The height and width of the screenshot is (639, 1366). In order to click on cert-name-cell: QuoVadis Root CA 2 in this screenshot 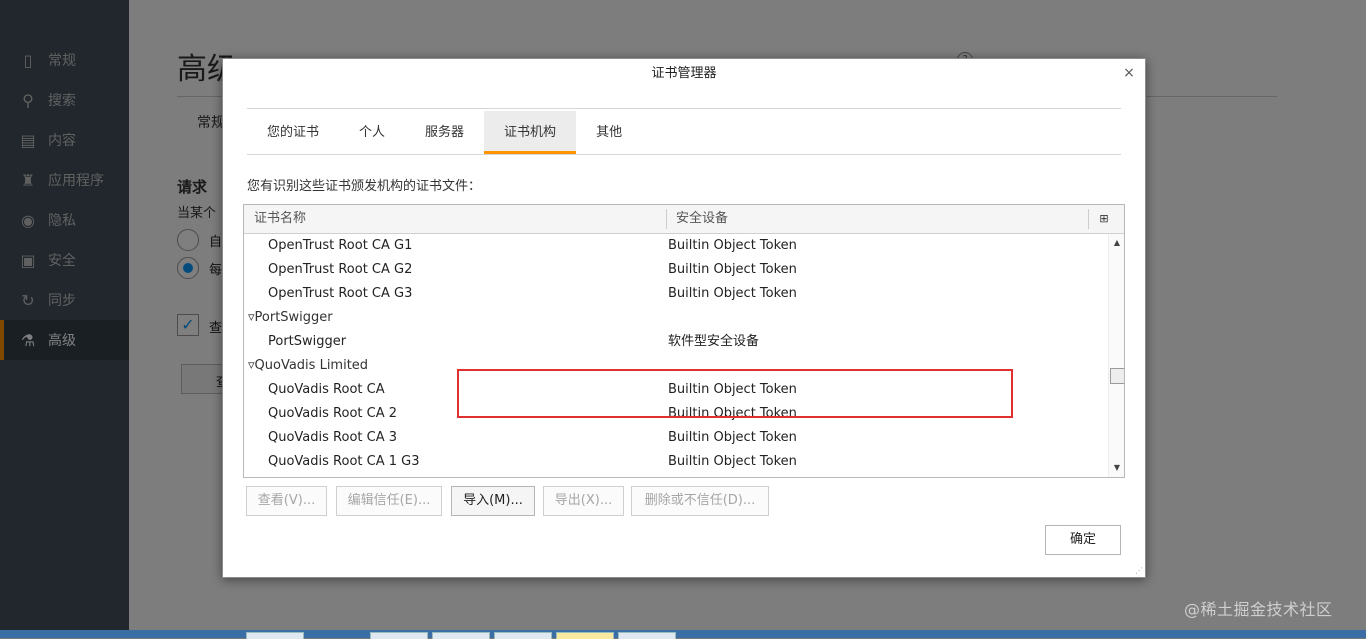, I will do `click(333, 413)`.